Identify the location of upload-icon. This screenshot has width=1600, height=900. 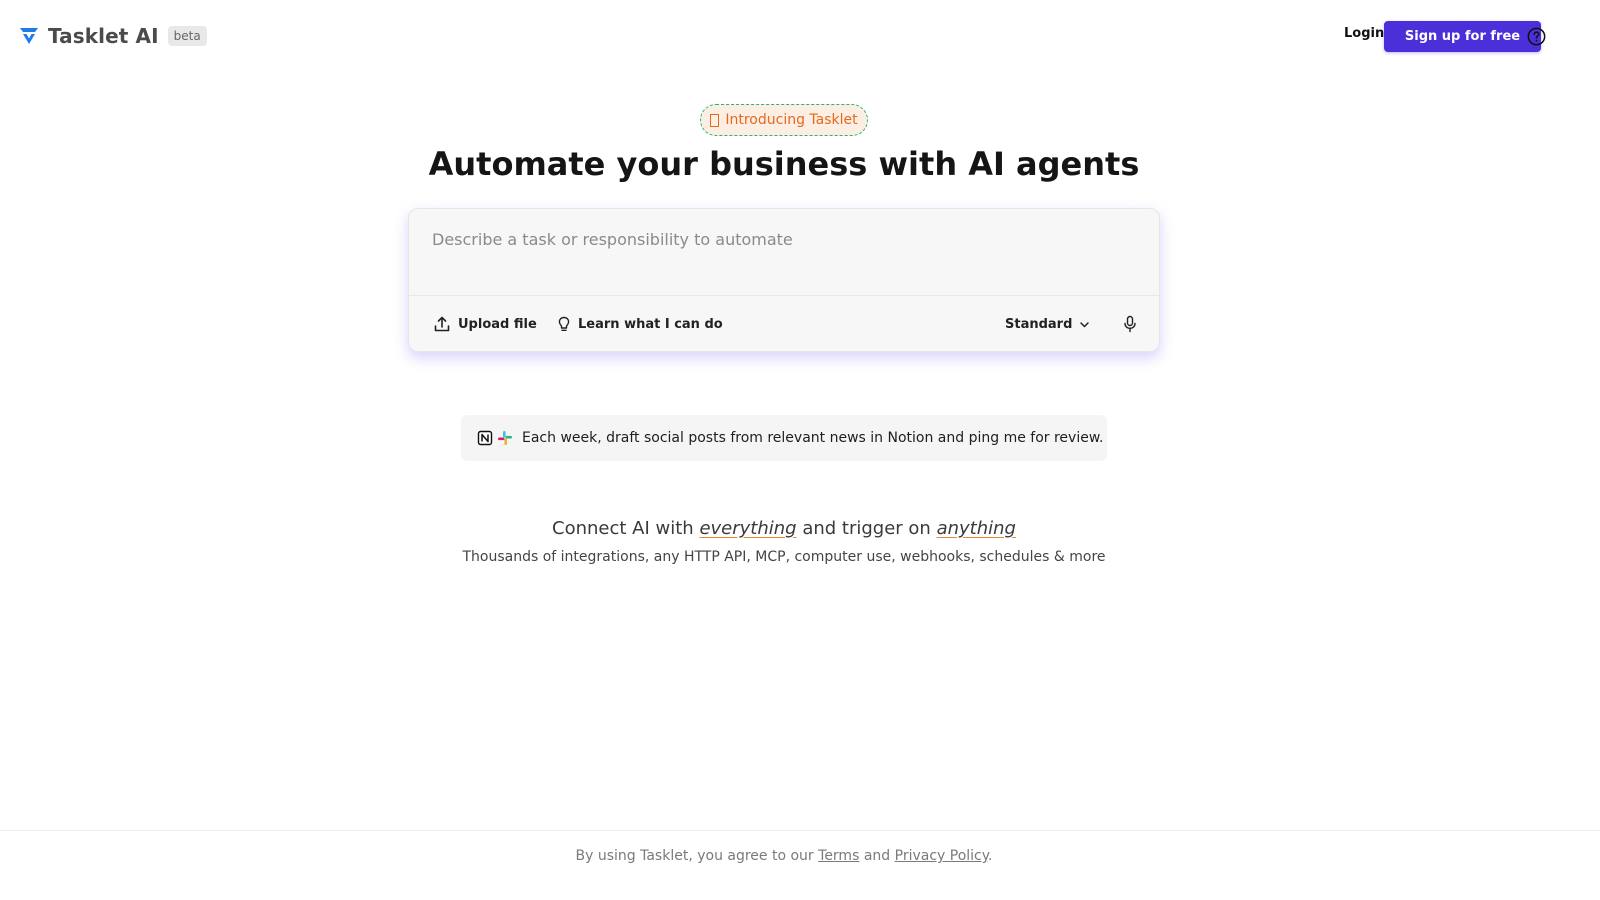
(442, 324).